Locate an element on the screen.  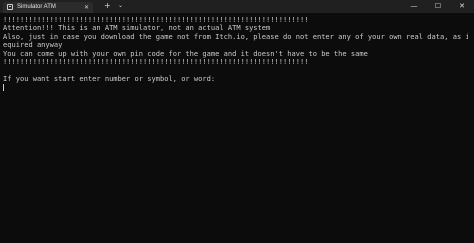
tab-simulator-atm: Simulator ATM ✕ is located at coordinates (48, 7).